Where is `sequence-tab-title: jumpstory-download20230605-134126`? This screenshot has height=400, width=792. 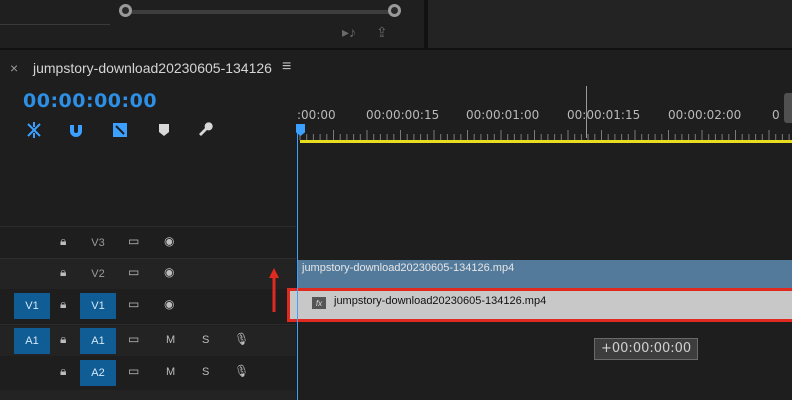 sequence-tab-title: jumpstory-download20230605-134126 is located at coordinates (152, 68).